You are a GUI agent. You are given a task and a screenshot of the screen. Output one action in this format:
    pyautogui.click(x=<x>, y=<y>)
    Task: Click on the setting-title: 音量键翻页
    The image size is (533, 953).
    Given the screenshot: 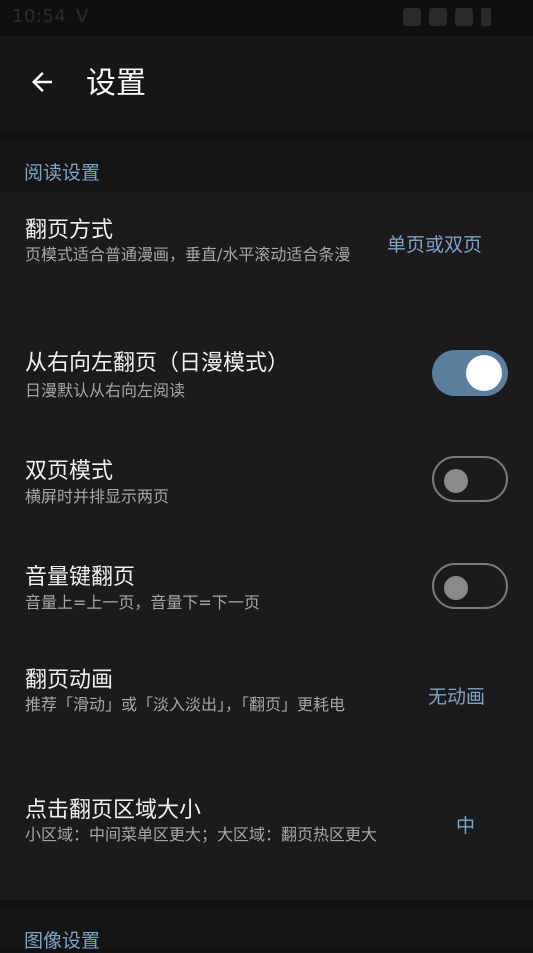 What is the action you would take?
    pyautogui.click(x=80, y=577)
    